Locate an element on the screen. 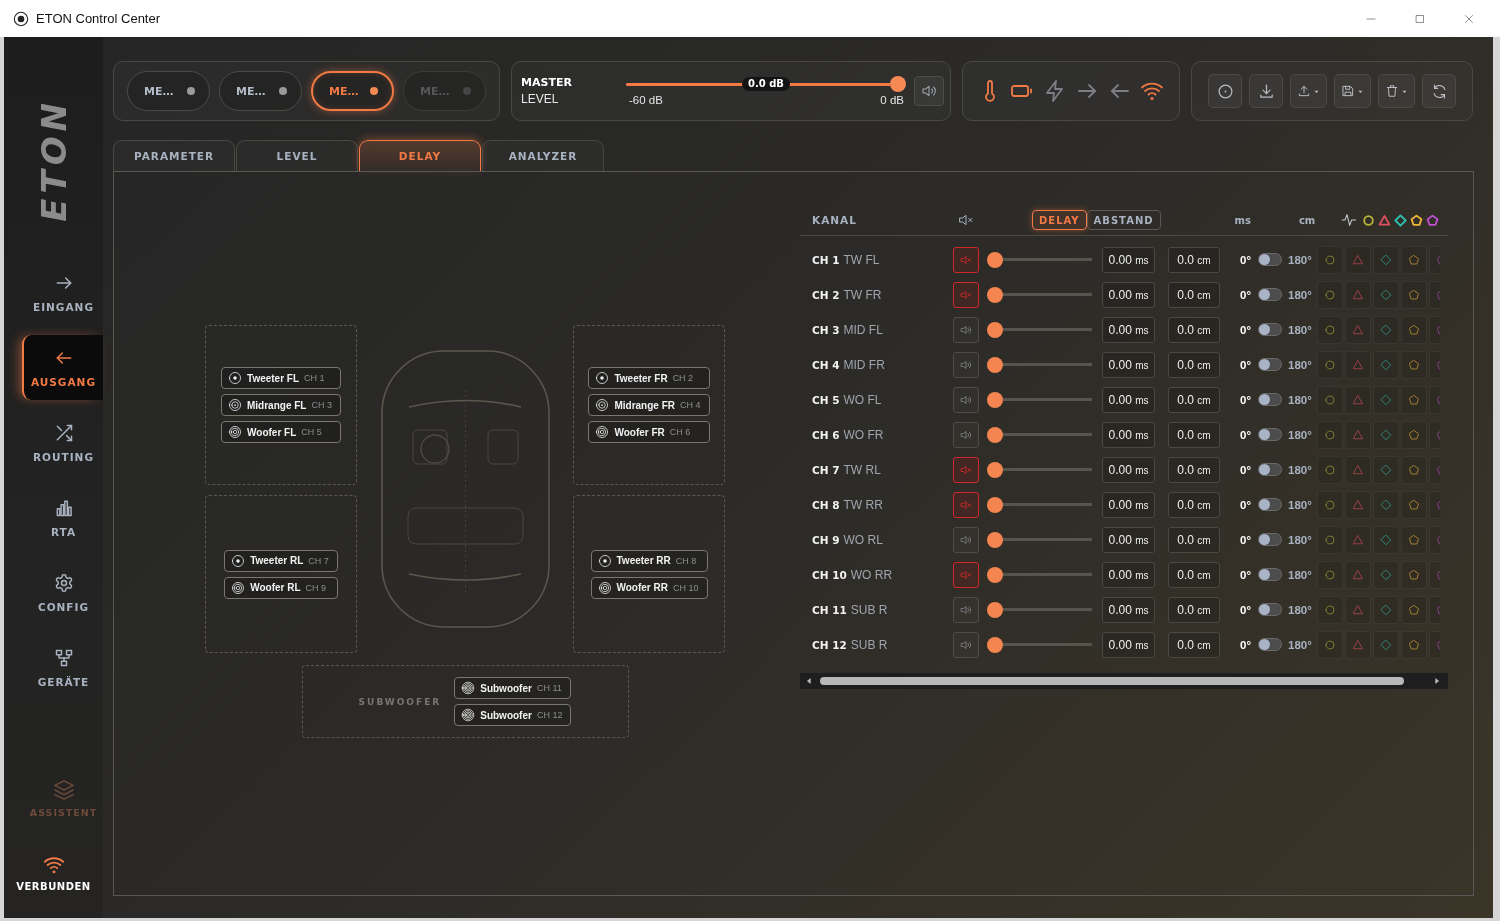 The image size is (1500, 921). horizontal-scrollbar is located at coordinates (1124, 681).